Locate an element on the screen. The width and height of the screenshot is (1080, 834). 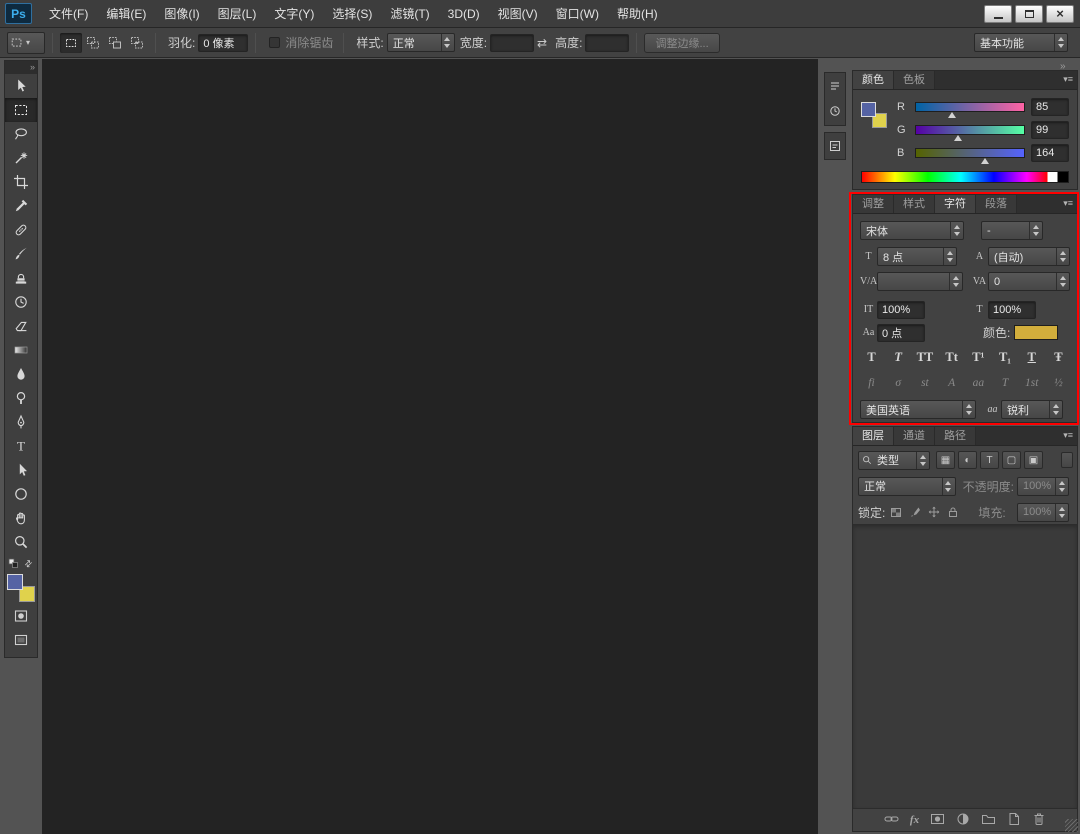
menu-help: 帮助(H) is located at coordinates (637, 14).